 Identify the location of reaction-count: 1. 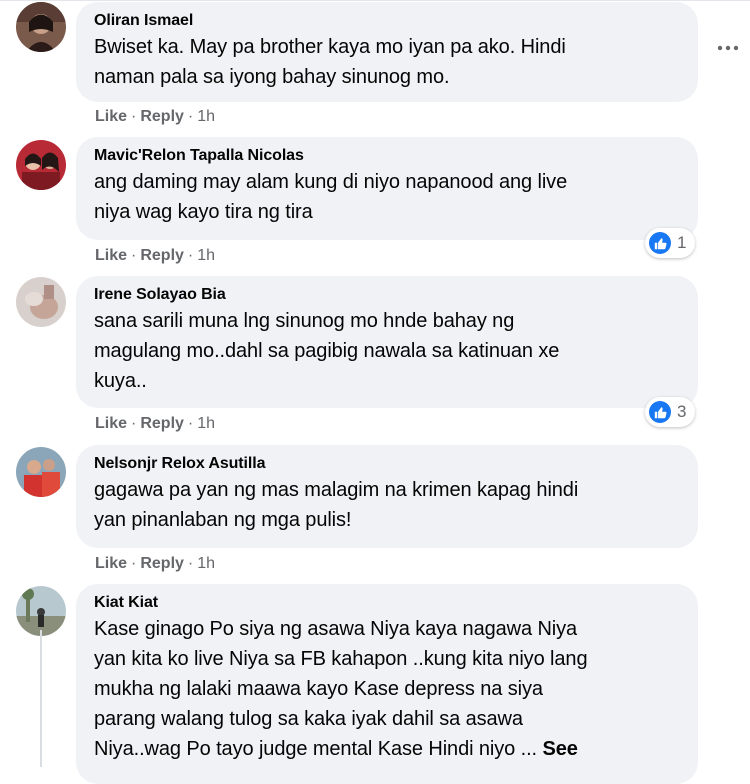
(682, 242).